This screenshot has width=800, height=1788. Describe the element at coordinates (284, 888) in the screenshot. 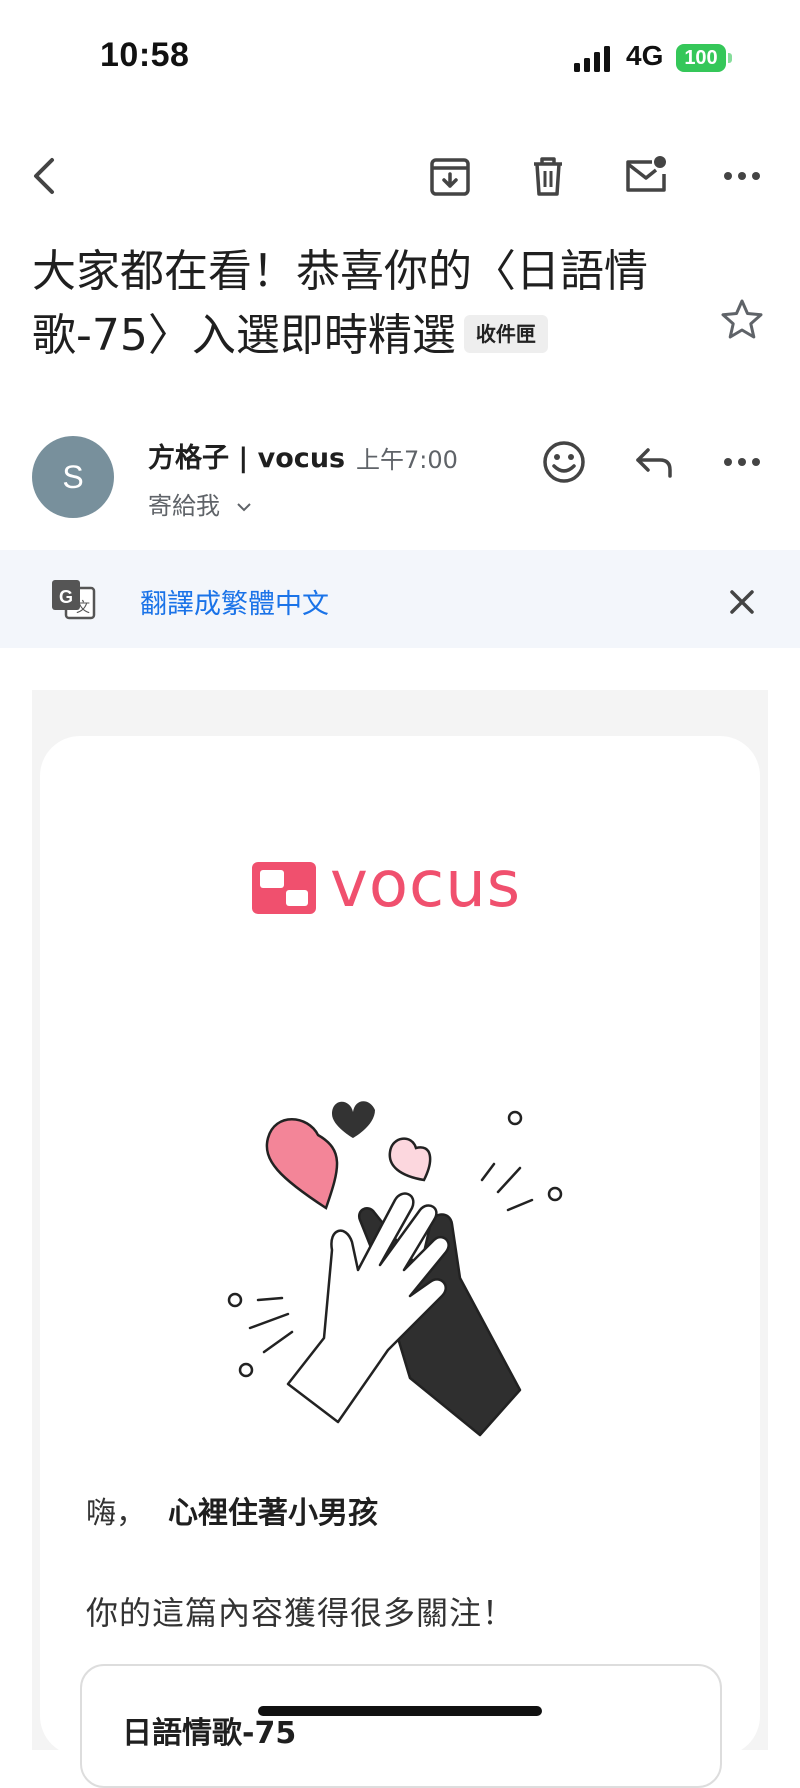

I see `vocus-logo-icon` at that location.